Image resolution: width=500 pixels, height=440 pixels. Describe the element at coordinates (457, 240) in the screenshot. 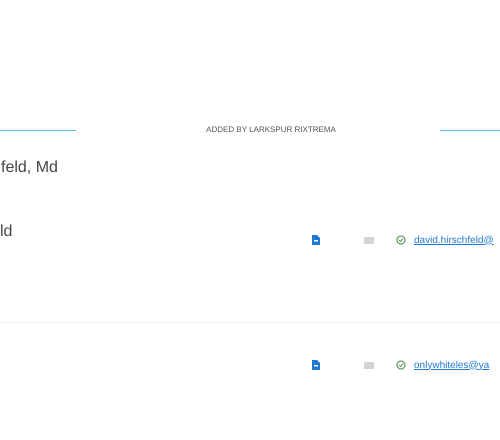

I see `email-link: david.hirschfeld@` at that location.